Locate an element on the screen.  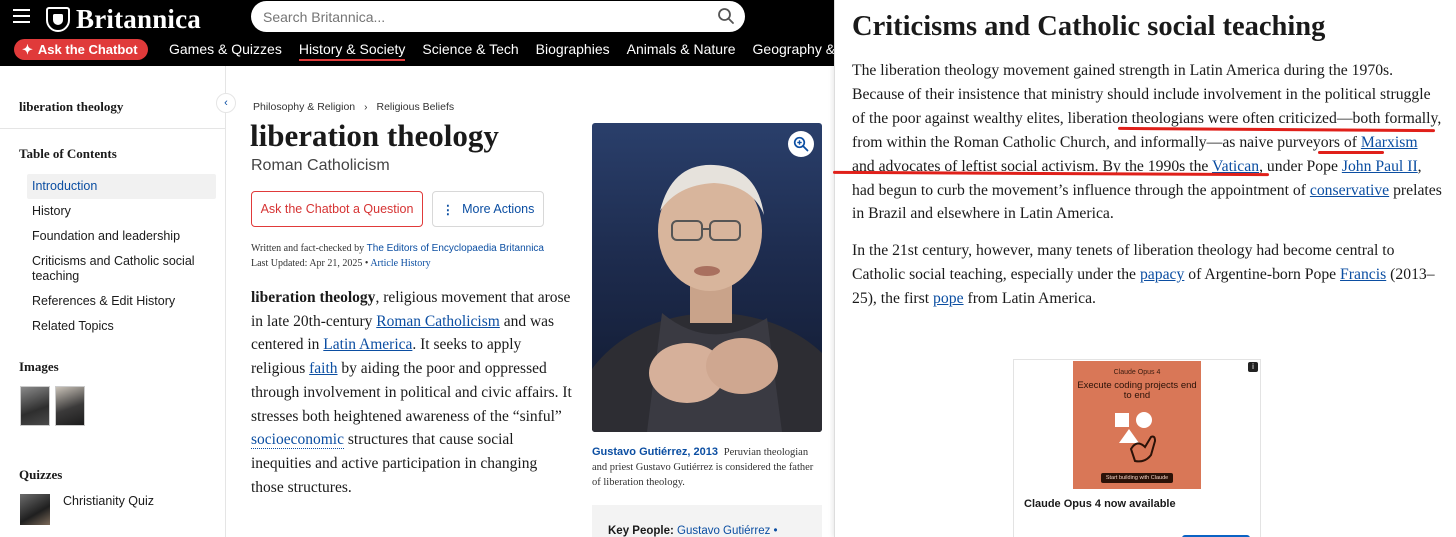
link-john-paul-ii: John Paul II is located at coordinates (1380, 166).